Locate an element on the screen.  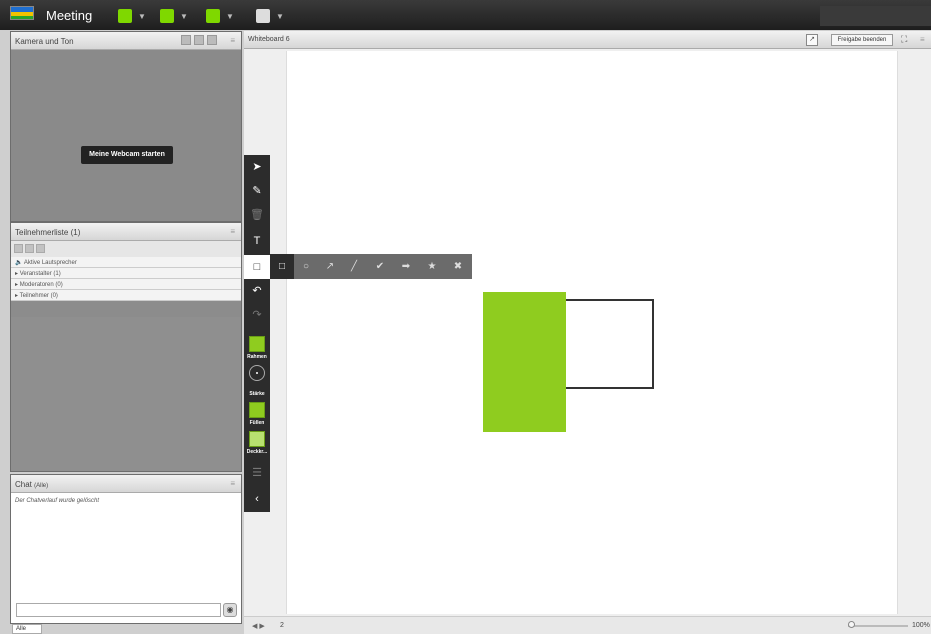
group-label: Moderatoren (0) is located at coordinates (41, 285).